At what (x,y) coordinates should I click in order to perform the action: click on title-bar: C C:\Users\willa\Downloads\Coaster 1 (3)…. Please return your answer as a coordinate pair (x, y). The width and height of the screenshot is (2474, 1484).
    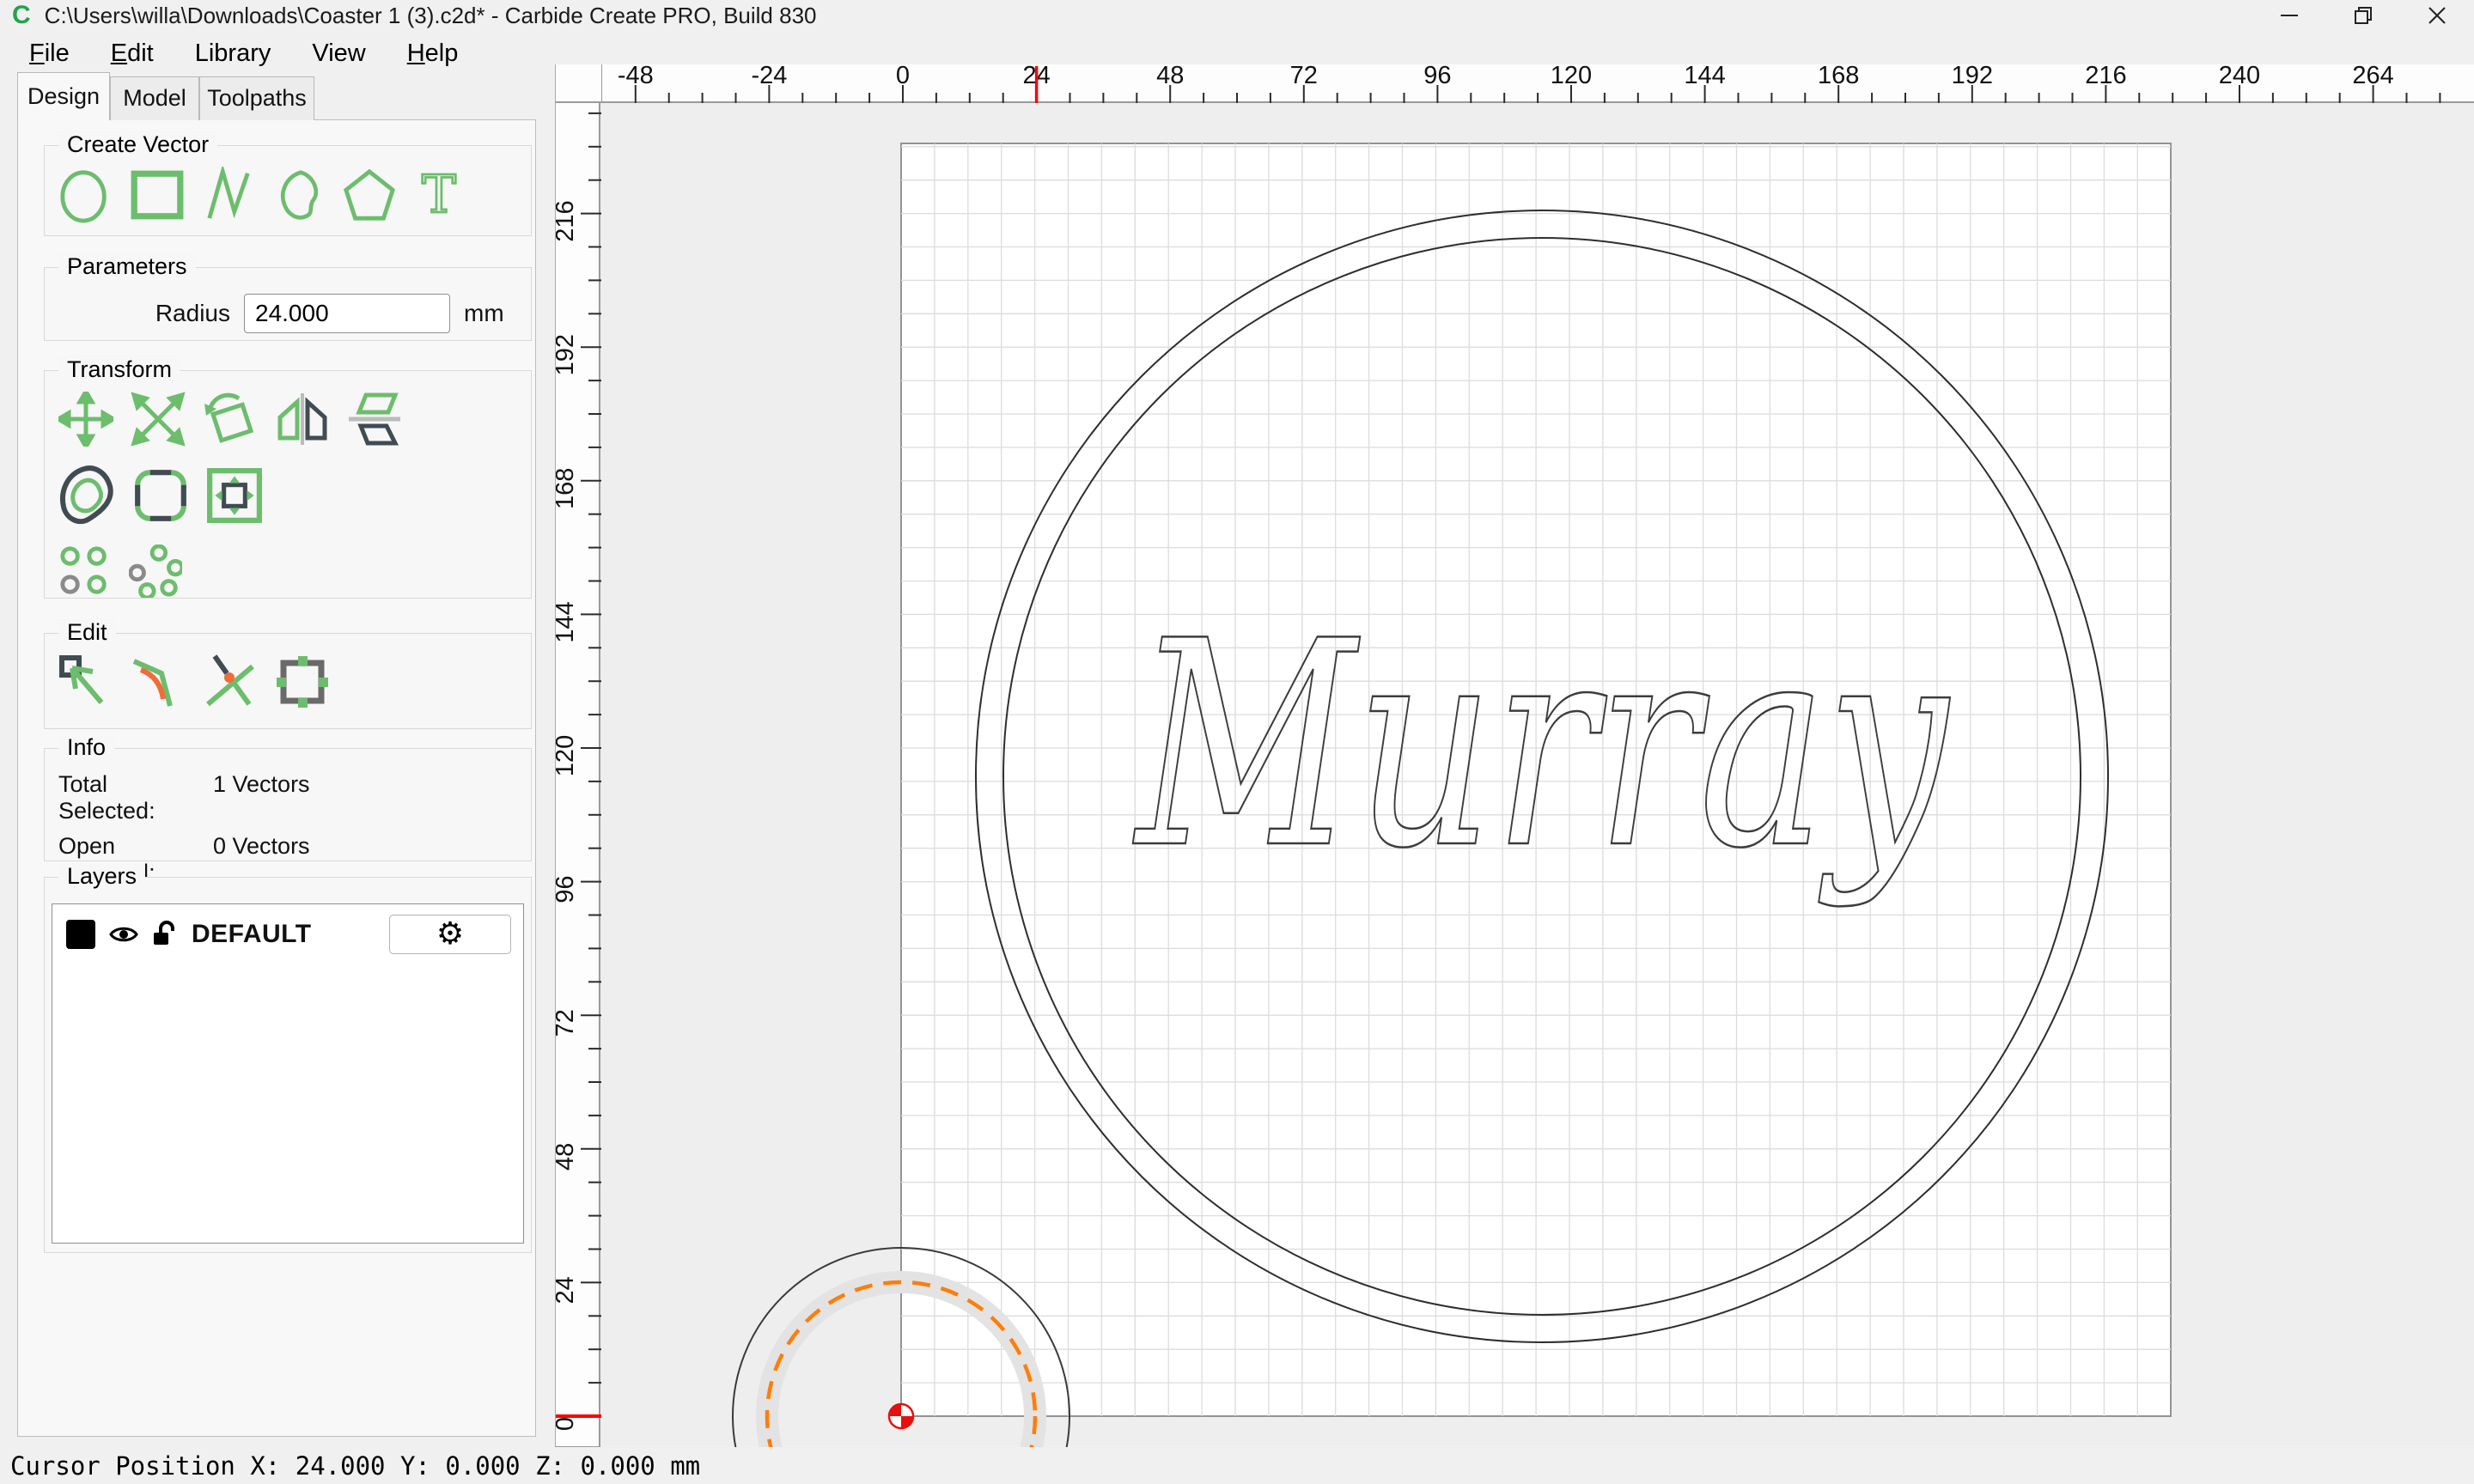
    Looking at the image, I should click on (1237, 16).